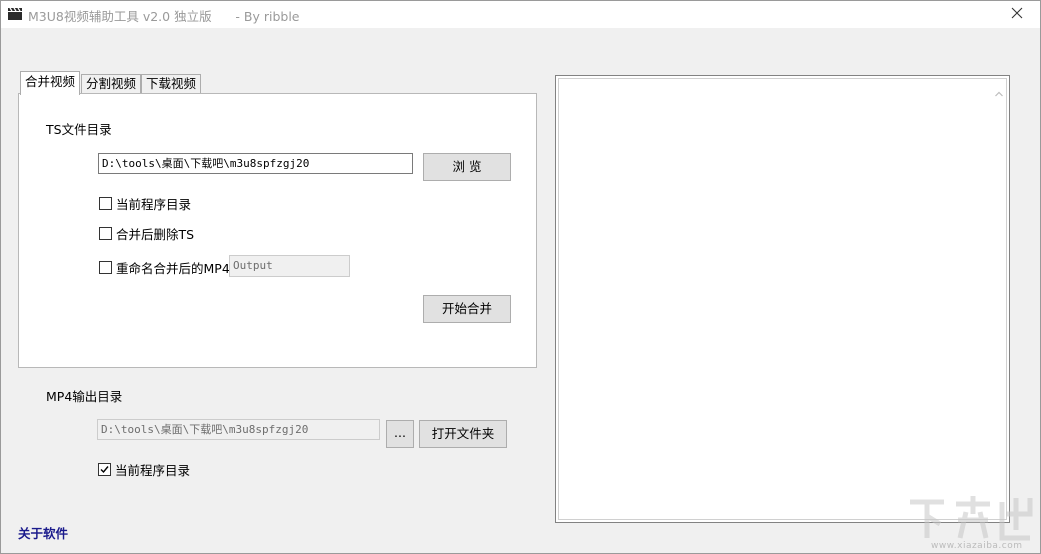  What do you see at coordinates (520, 14) in the screenshot?
I see `title-bar: M3U8视频辅助工具 v2.0 独立版 - By ribble` at bounding box center [520, 14].